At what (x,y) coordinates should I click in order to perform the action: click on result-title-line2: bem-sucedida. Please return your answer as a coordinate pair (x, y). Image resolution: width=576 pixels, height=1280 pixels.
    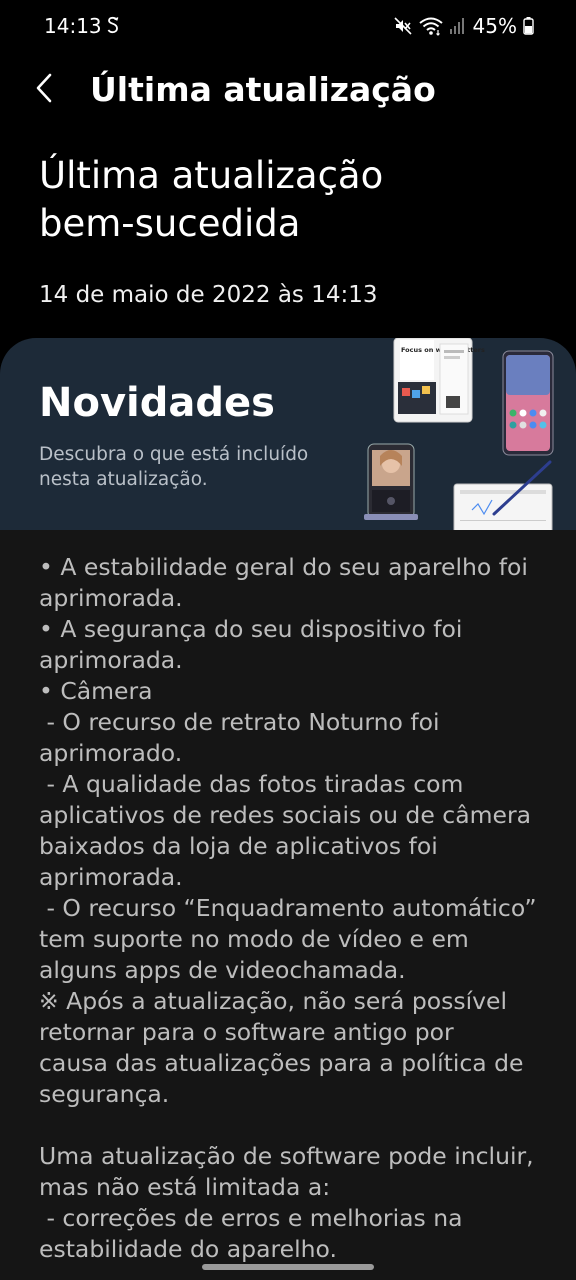
    Looking at the image, I should click on (170, 223).